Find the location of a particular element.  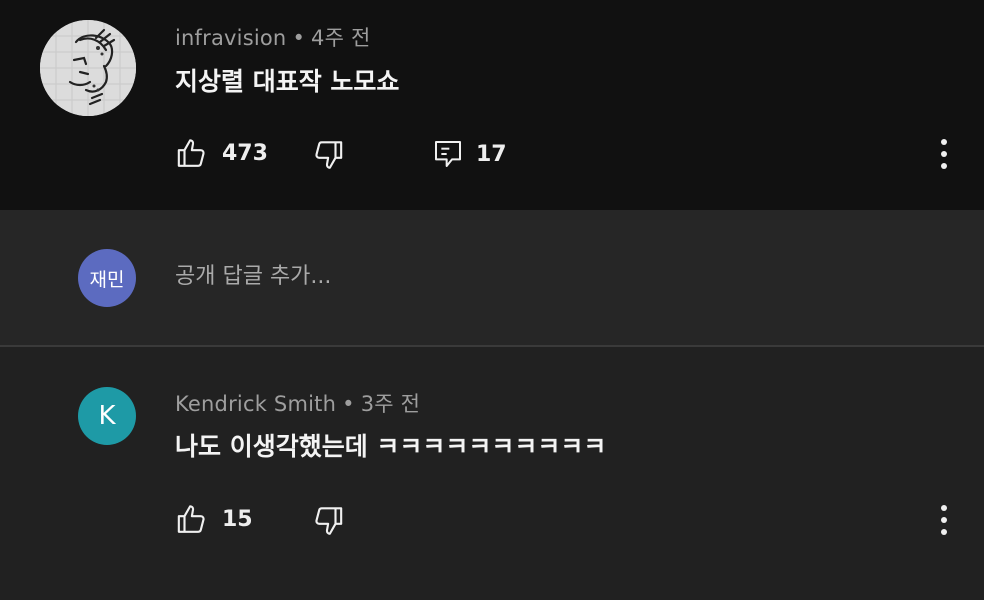

reply-input is located at coordinates (525, 276).